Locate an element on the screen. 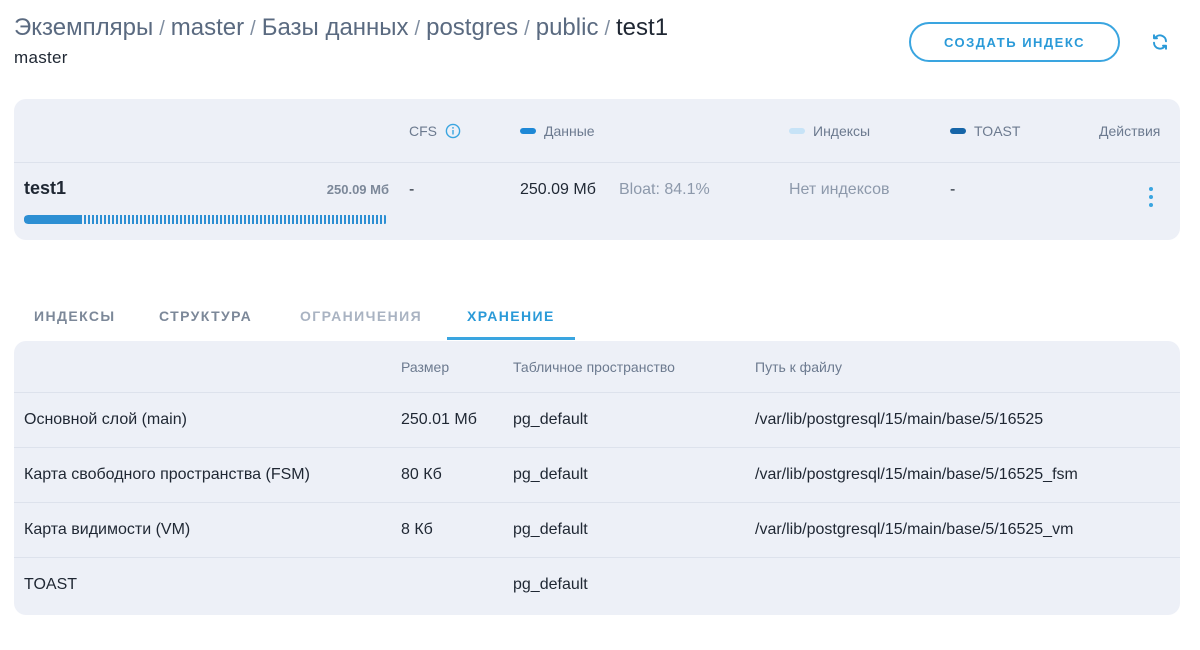  header-cfs: CFS is located at coordinates (435, 131).